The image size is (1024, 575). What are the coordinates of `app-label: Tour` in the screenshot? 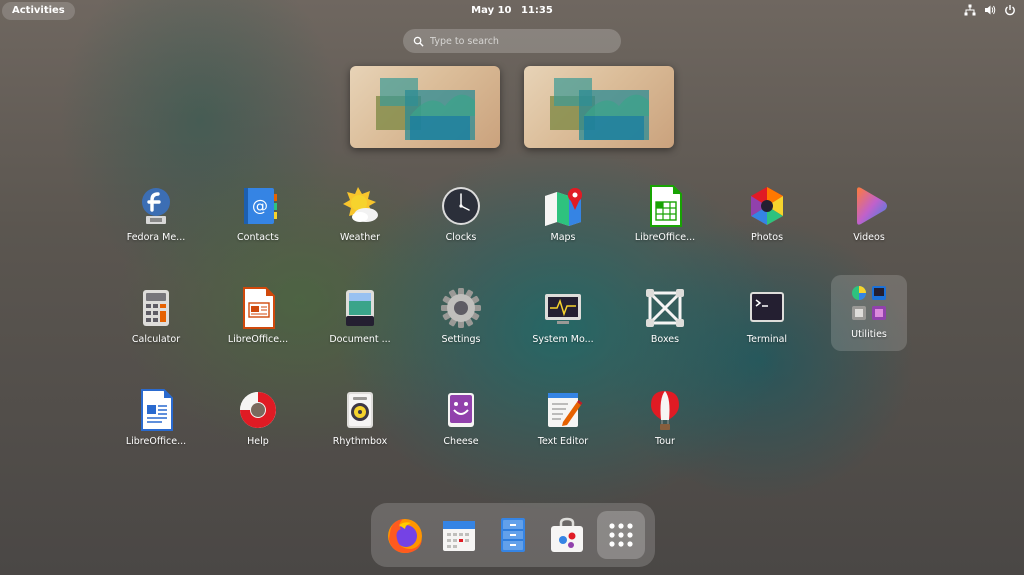 It's located at (665, 441).